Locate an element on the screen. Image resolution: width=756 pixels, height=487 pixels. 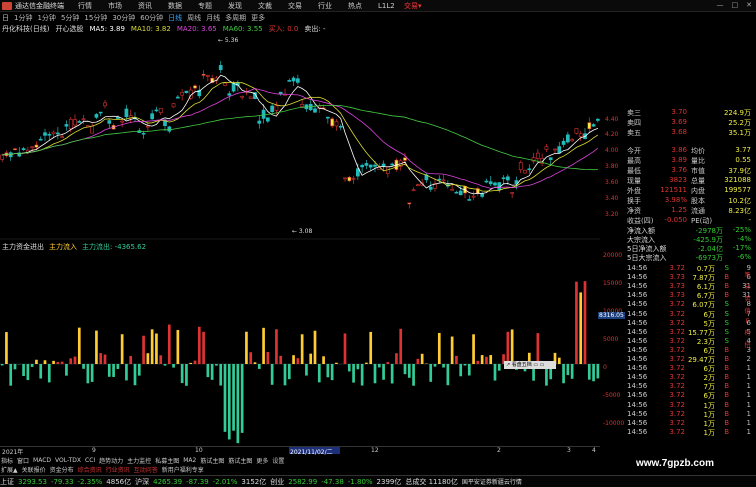
side-button: 扭 is located at coordinates (747, 344).